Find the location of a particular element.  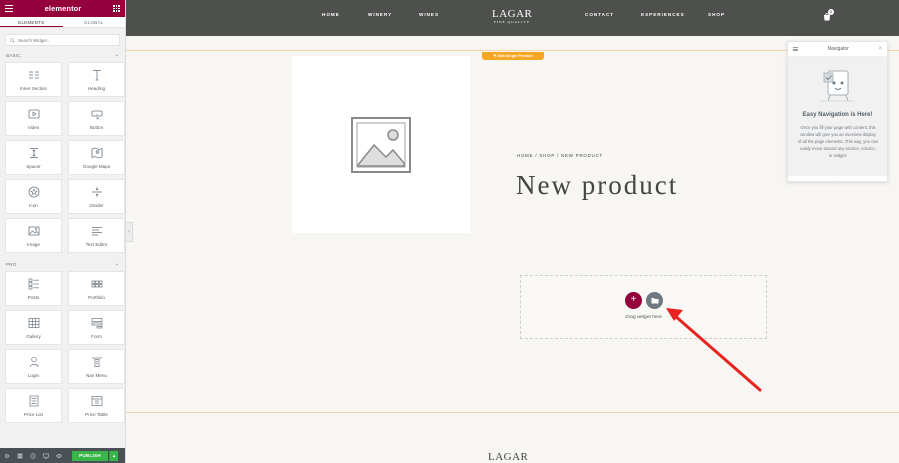

widget-heading: Heading is located at coordinates (96, 79).